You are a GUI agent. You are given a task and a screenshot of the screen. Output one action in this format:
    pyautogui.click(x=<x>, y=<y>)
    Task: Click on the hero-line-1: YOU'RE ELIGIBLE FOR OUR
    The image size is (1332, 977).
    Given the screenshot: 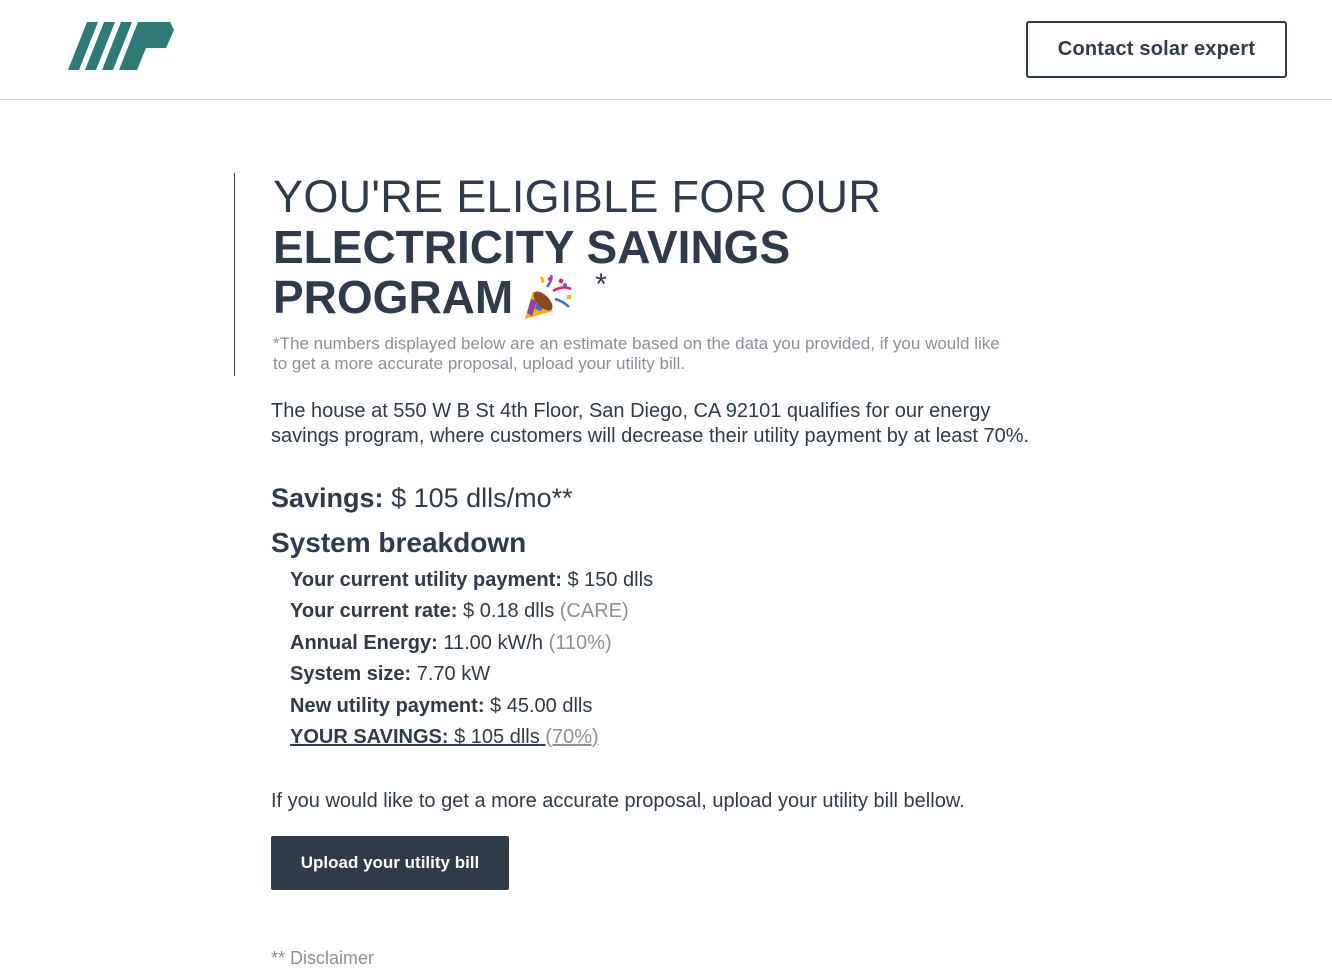 What is the action you would take?
    pyautogui.click(x=577, y=196)
    